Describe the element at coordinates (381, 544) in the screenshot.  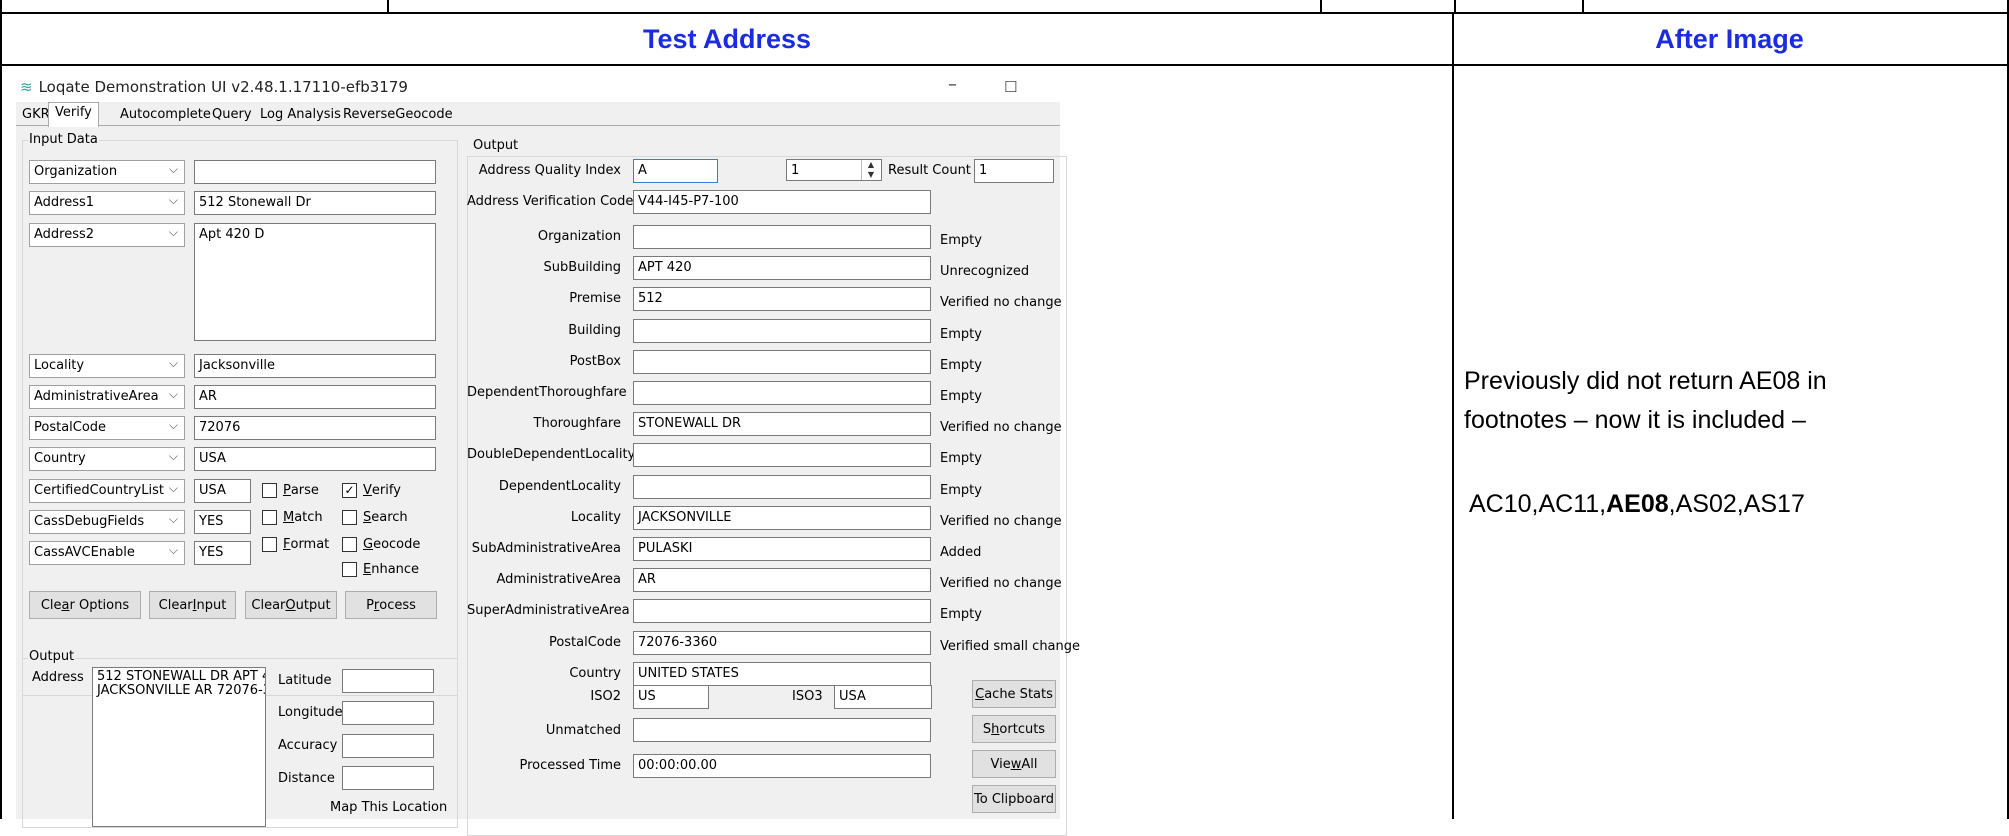
I see `geocode-checkbox: Geocode` at that location.